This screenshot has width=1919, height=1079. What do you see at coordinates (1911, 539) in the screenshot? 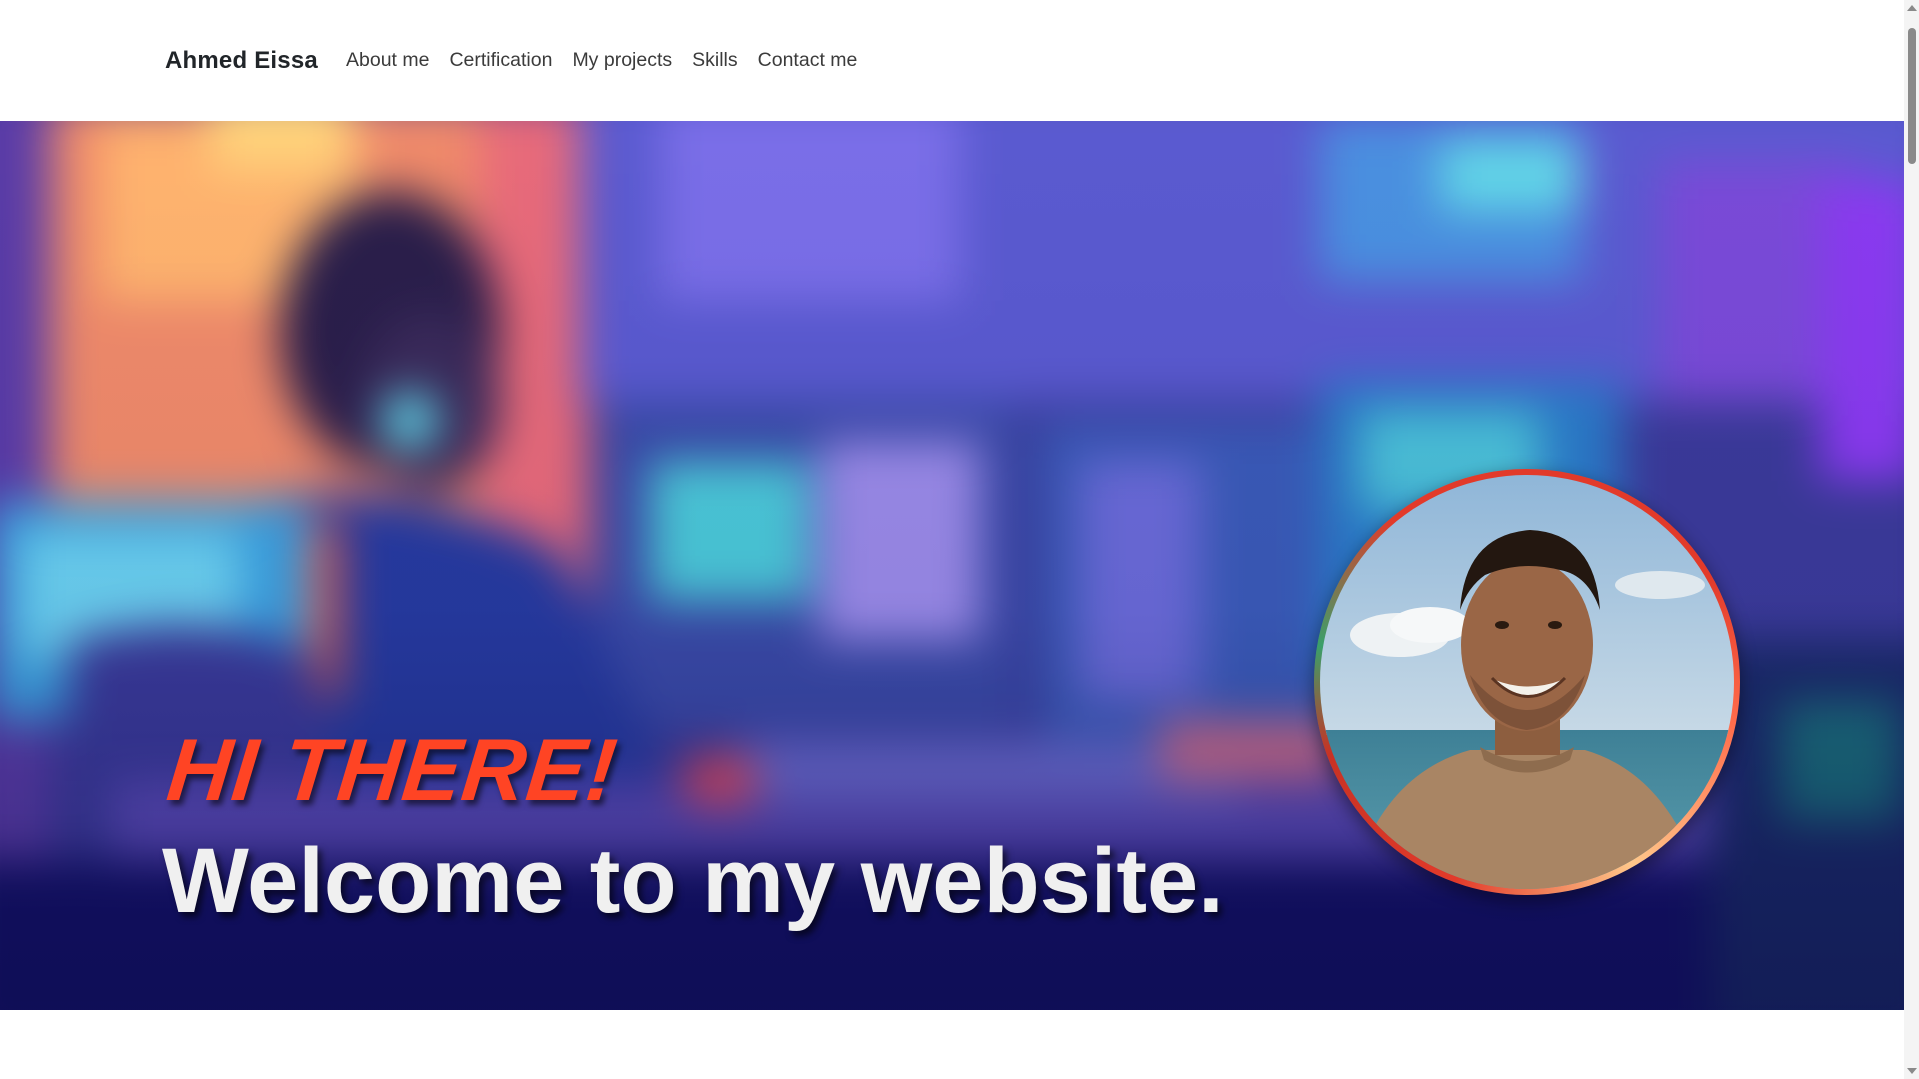
I see `vertical-scrollbar` at bounding box center [1911, 539].